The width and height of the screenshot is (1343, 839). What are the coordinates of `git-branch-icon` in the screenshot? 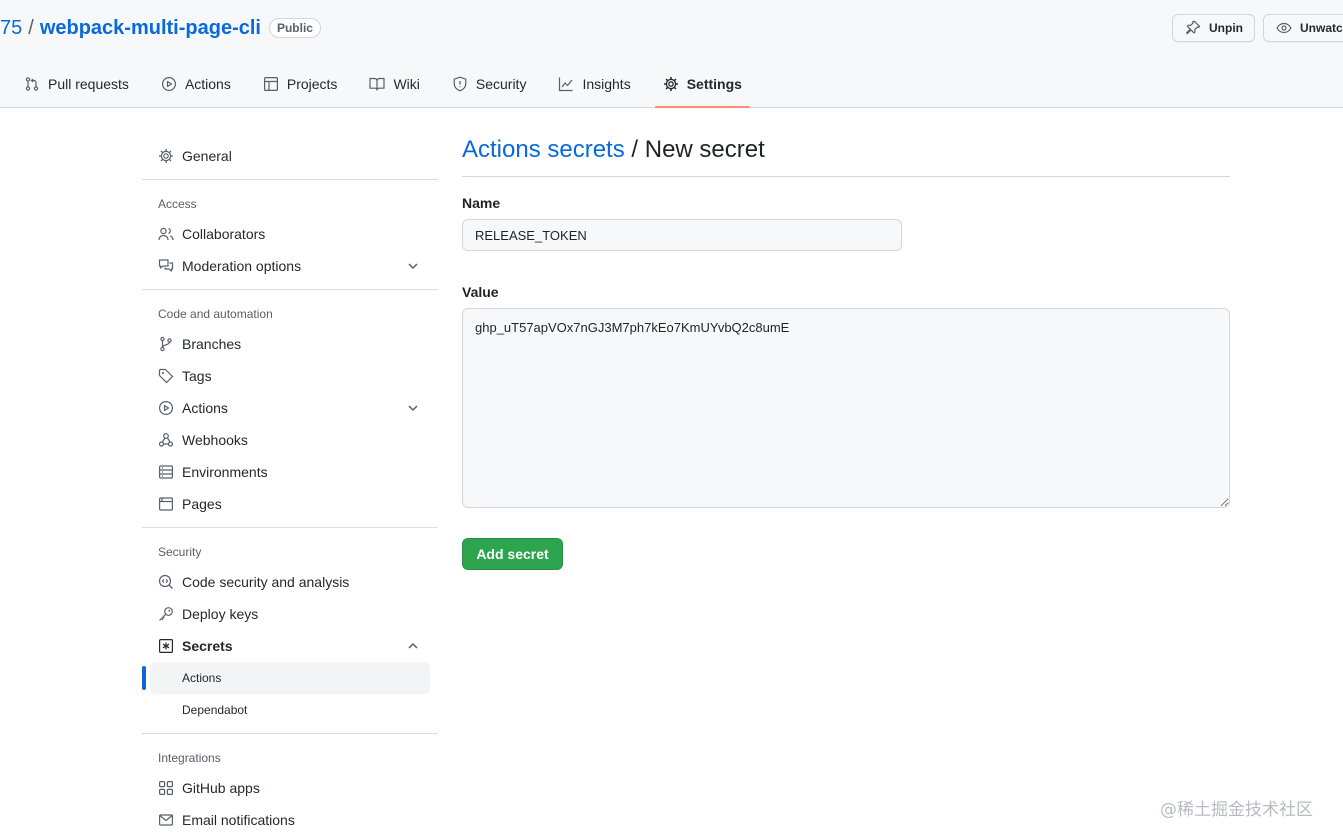 It's located at (166, 344).